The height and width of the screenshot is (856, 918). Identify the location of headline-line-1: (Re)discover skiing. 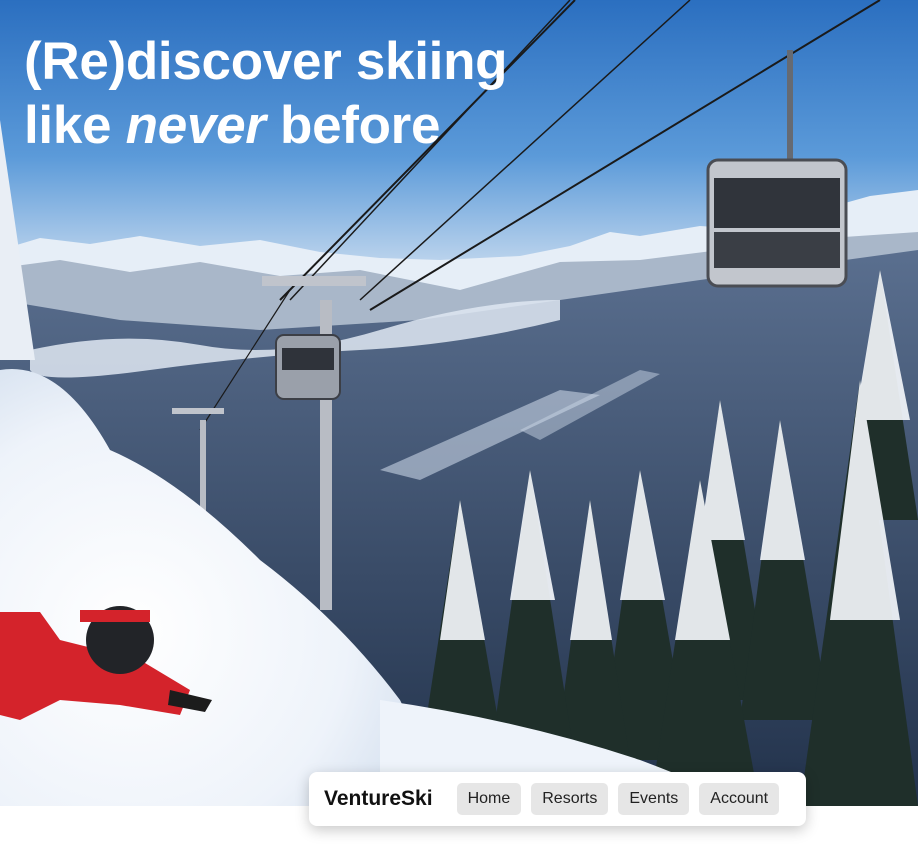
(266, 61).